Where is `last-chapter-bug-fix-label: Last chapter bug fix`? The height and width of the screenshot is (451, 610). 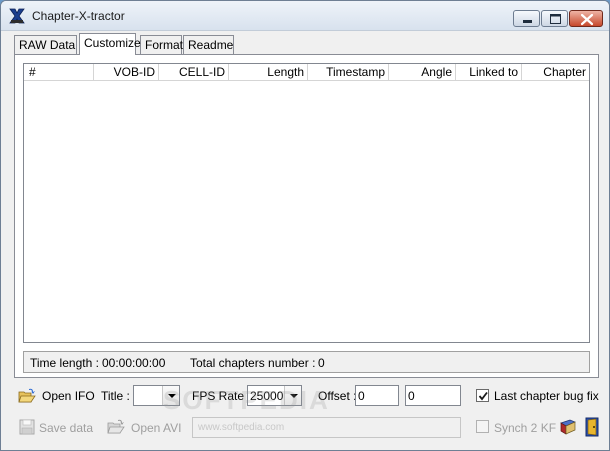 last-chapter-bug-fix-label: Last chapter bug fix is located at coordinates (546, 396).